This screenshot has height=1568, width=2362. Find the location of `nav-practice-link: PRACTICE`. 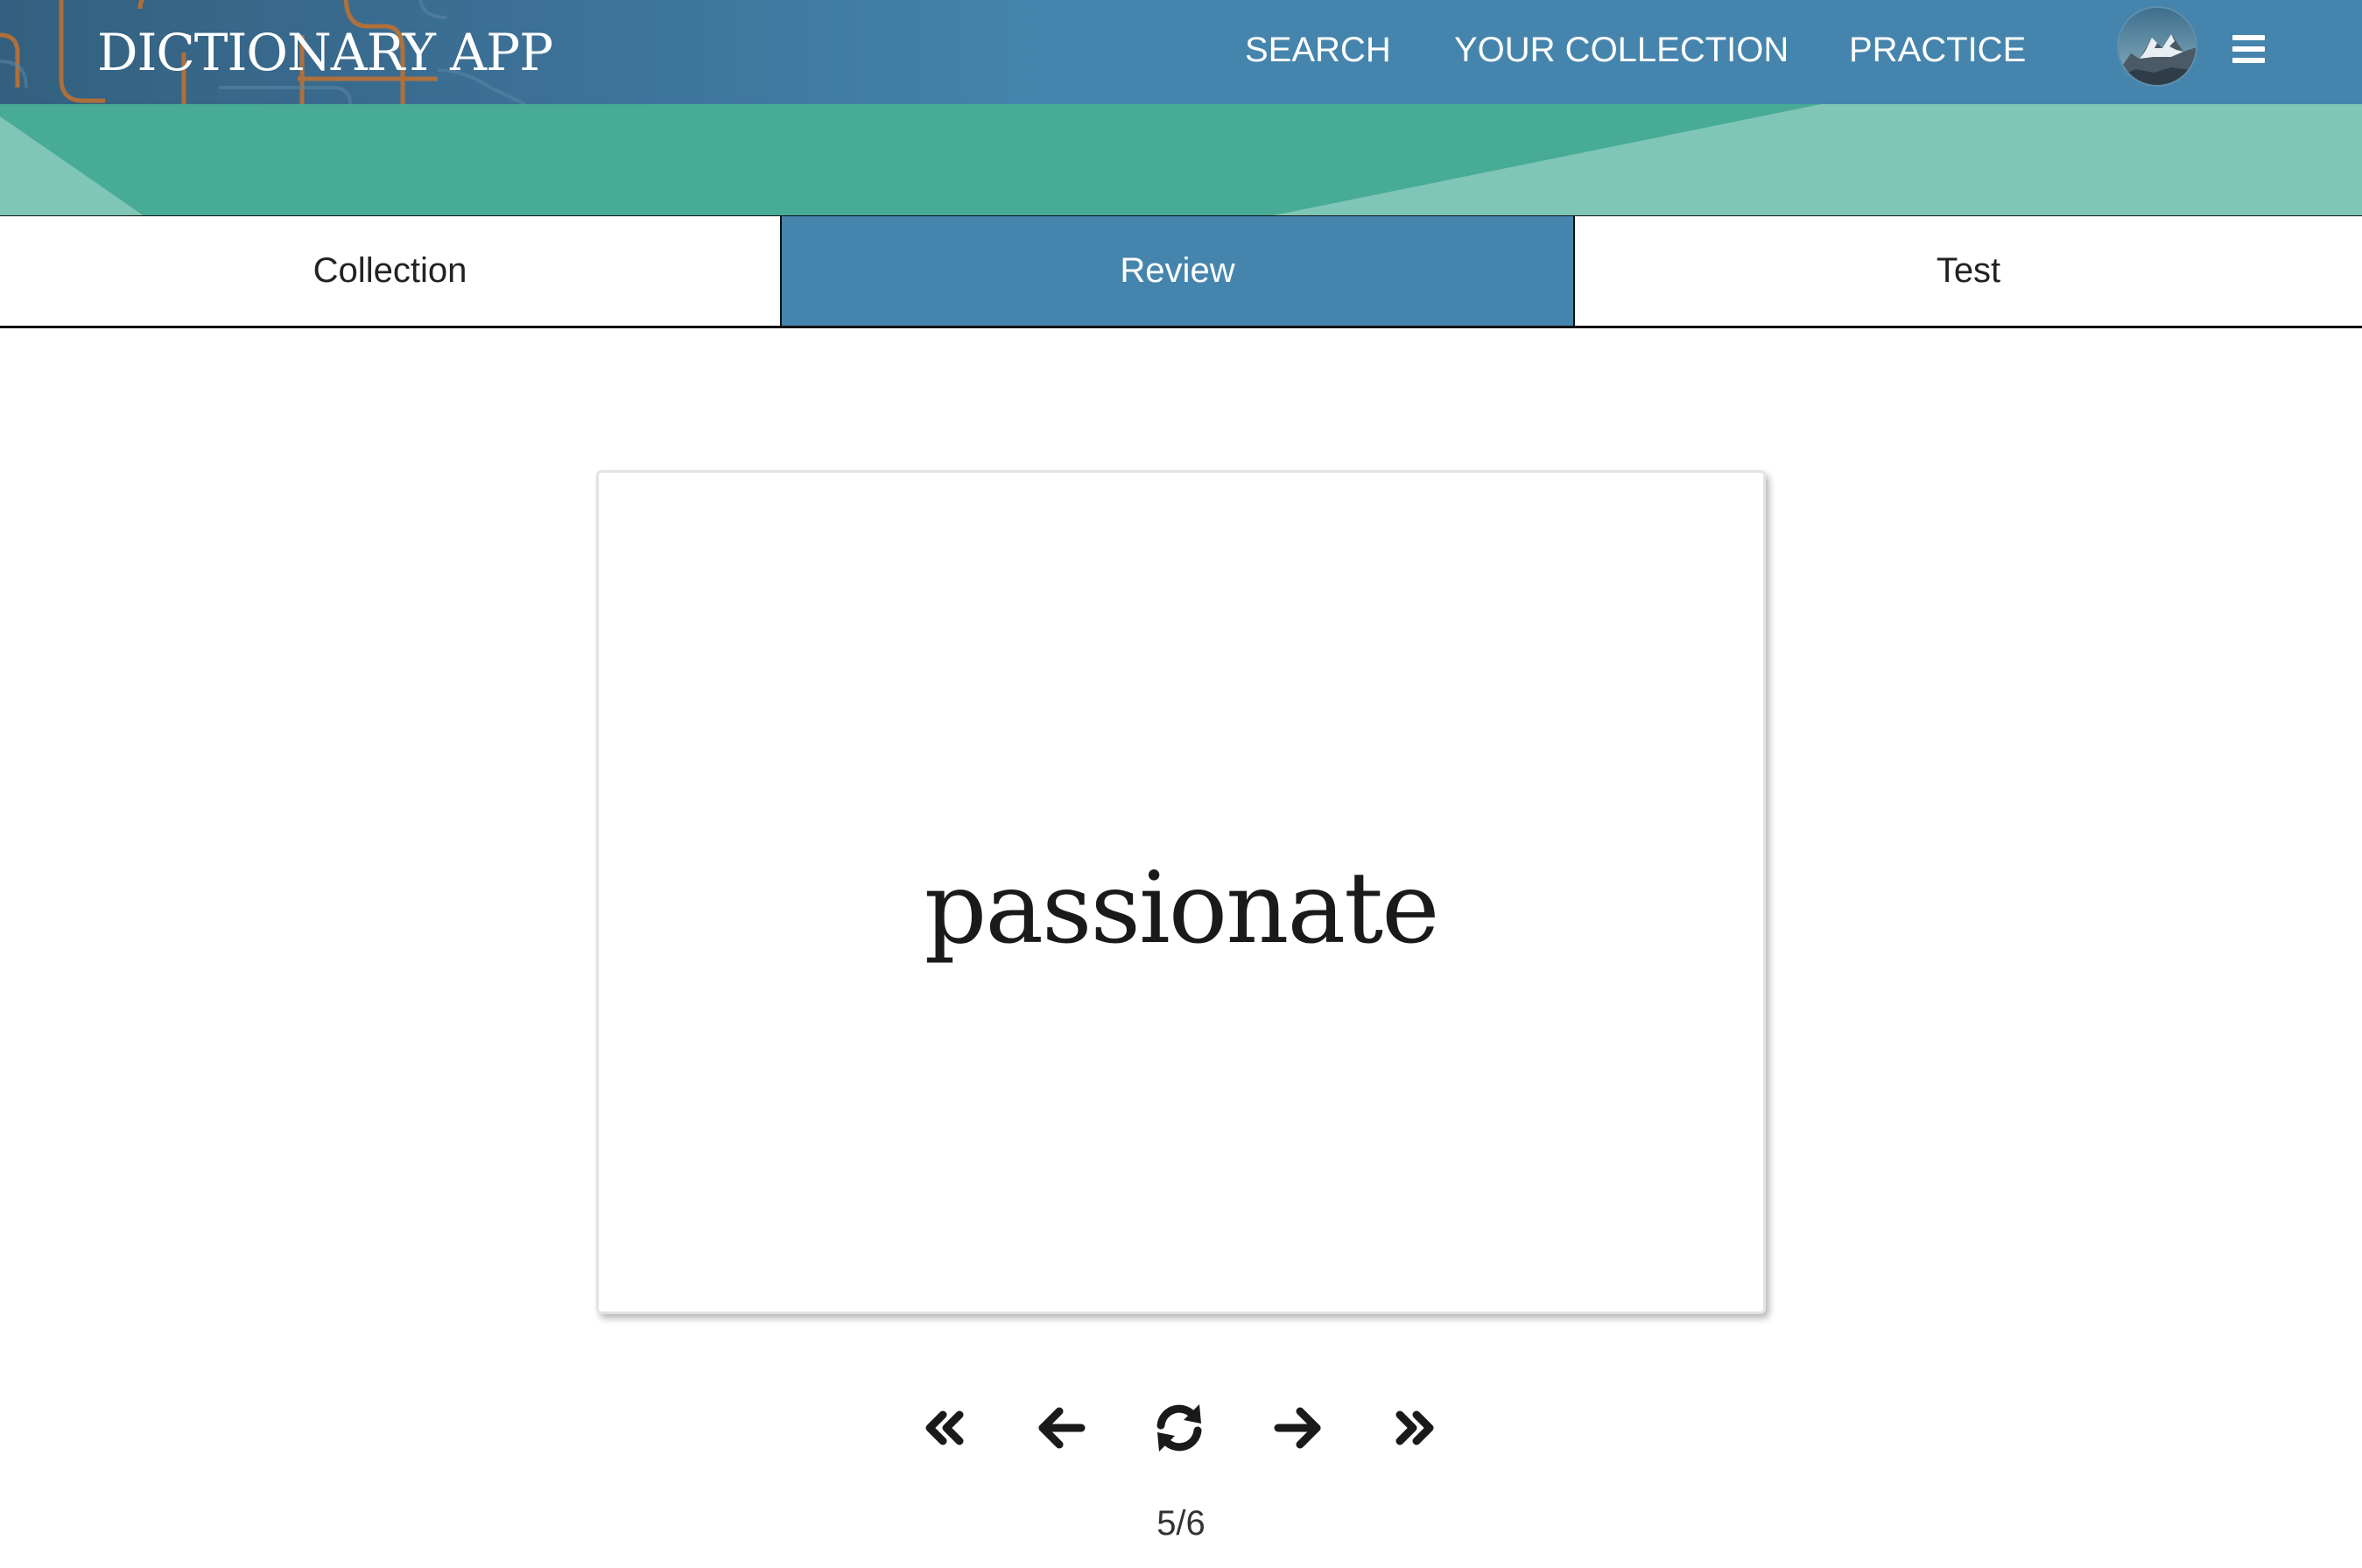

nav-practice-link: PRACTICE is located at coordinates (1938, 52).